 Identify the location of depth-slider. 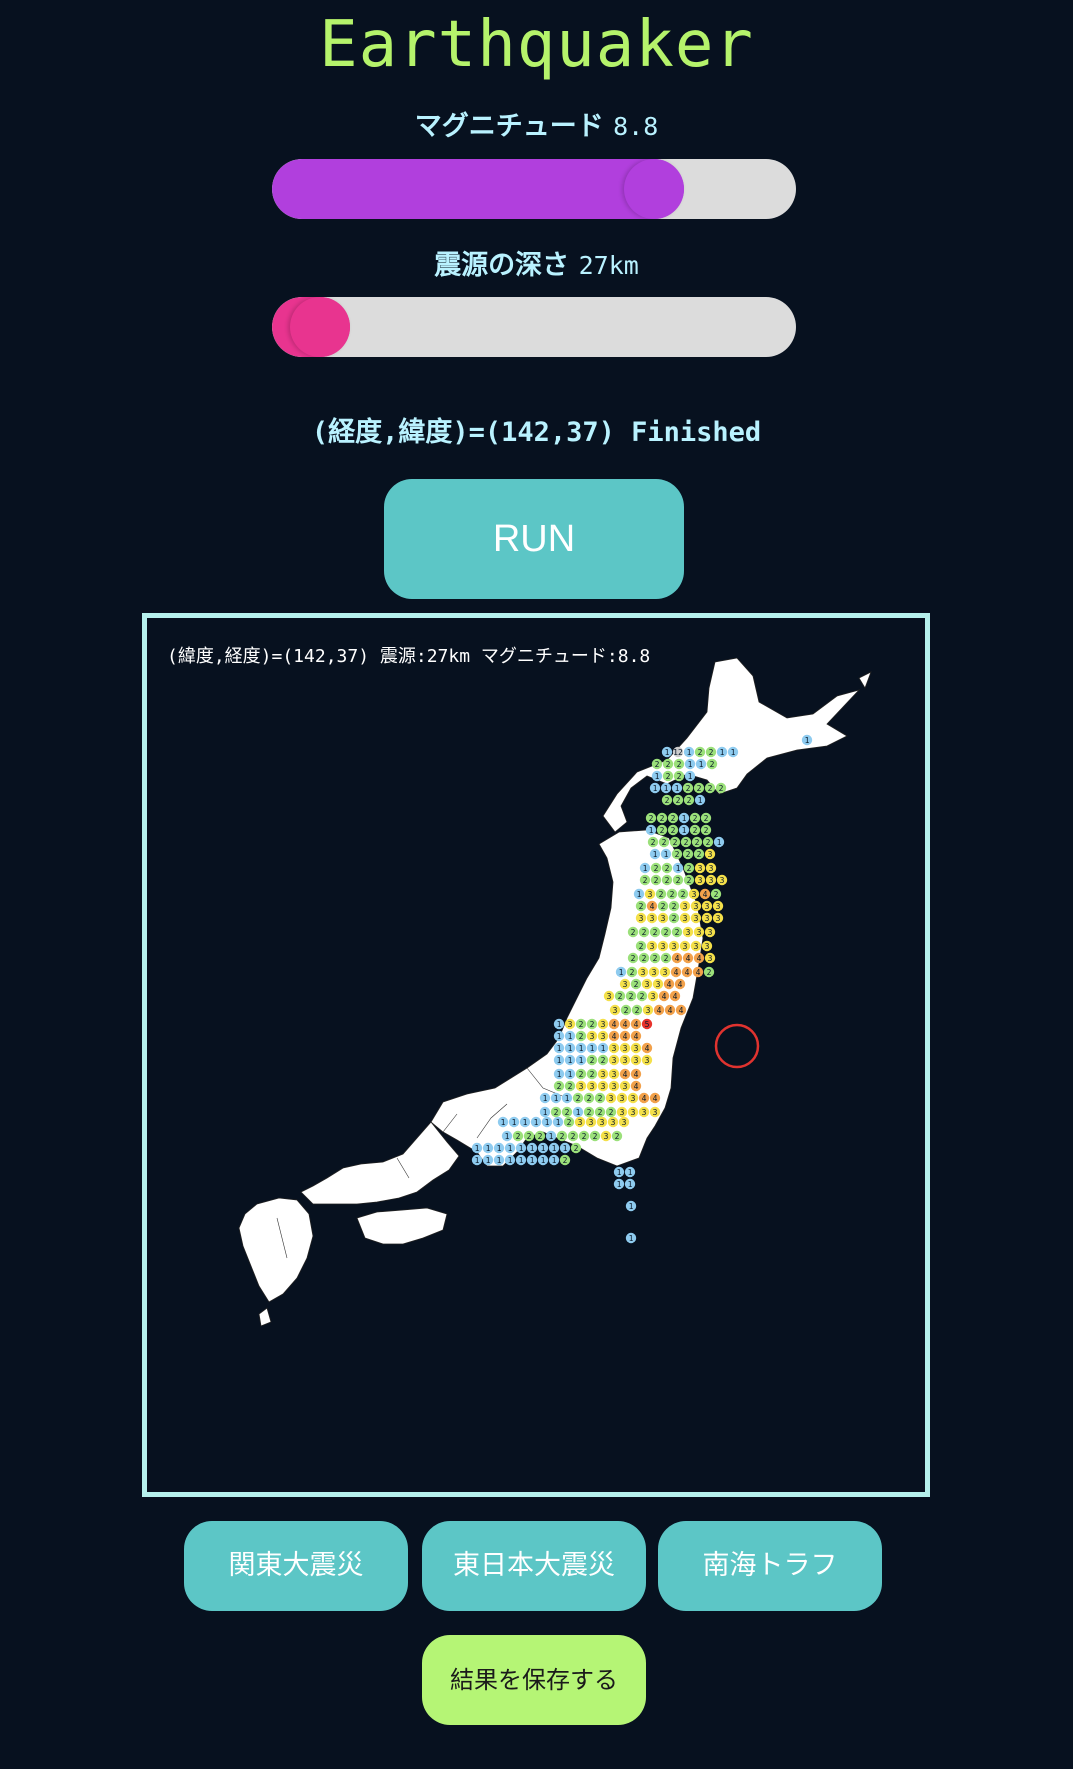
(534, 327).